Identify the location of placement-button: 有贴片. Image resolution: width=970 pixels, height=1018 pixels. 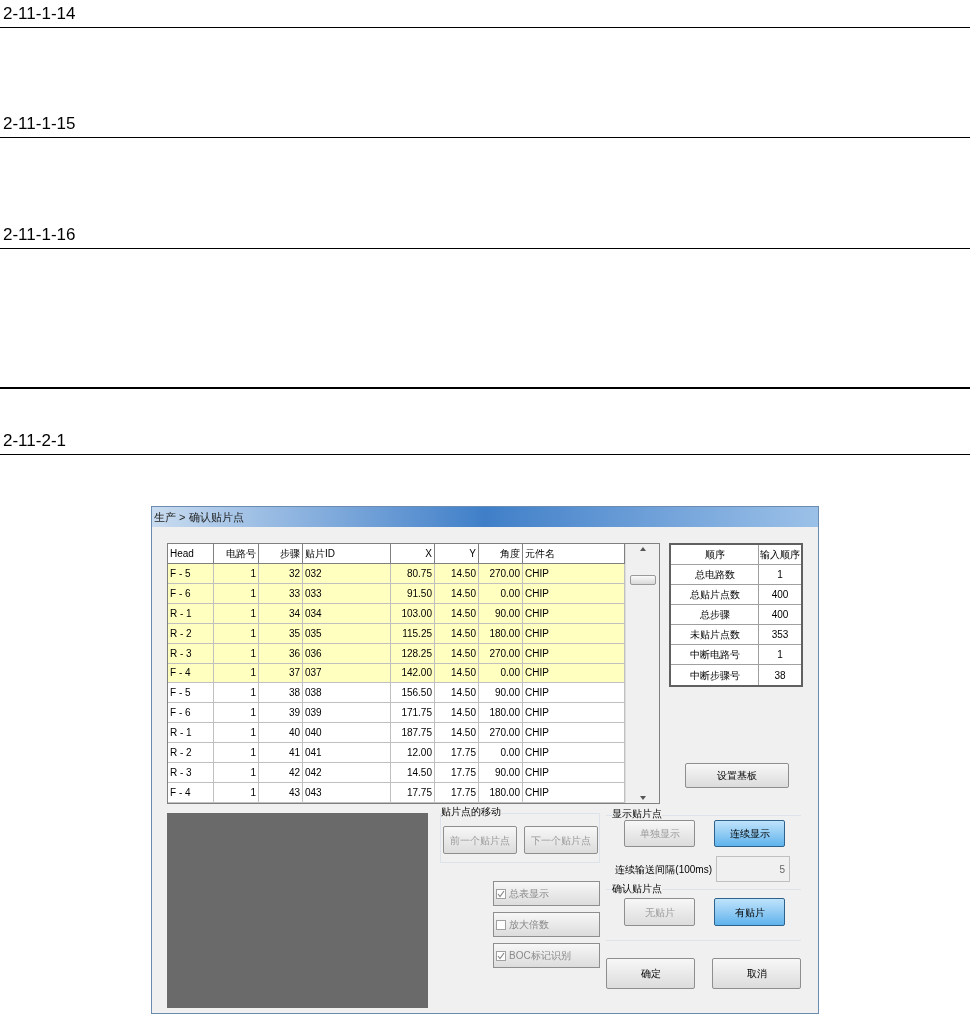
(749, 912).